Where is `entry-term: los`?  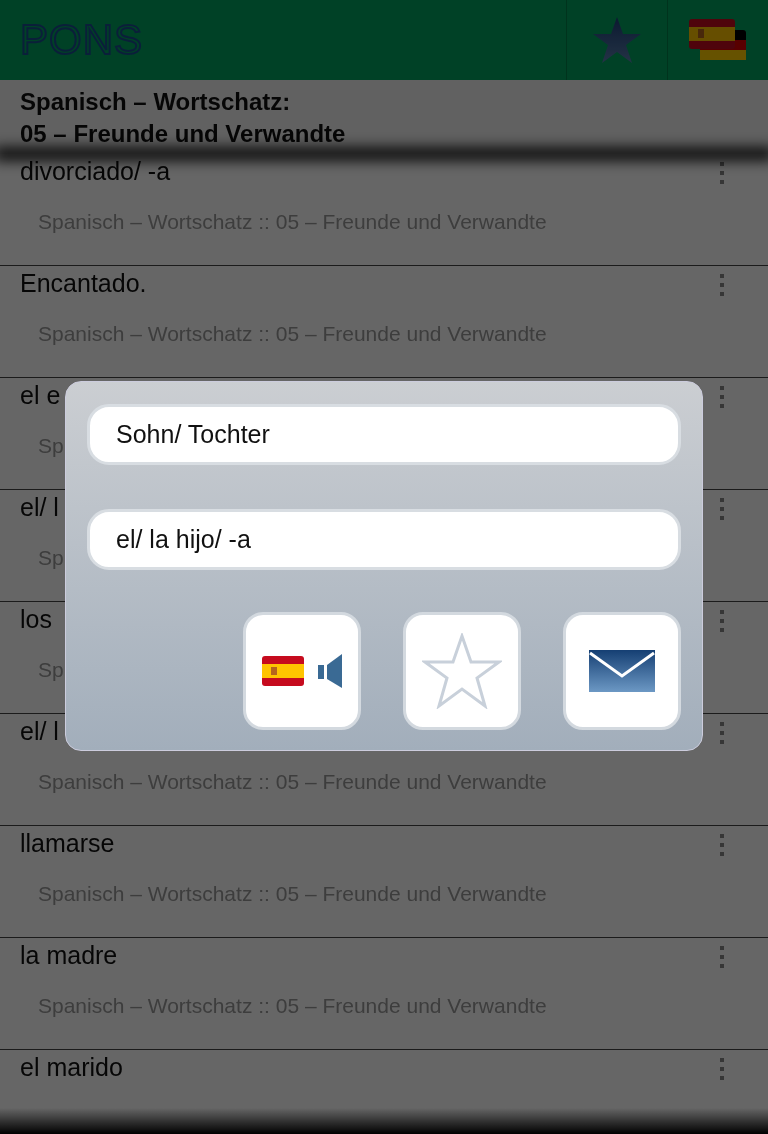 entry-term: los is located at coordinates (36, 619).